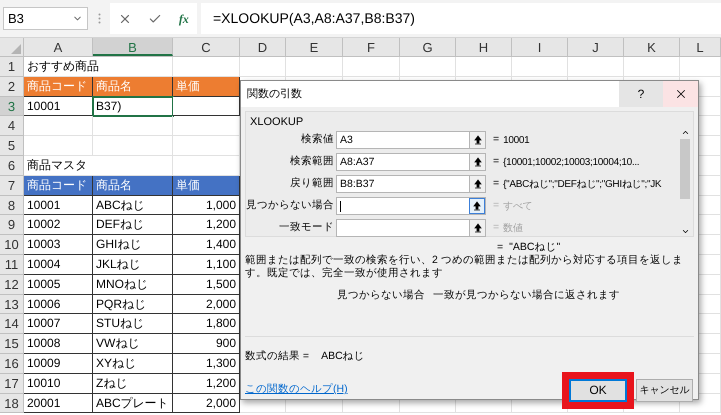  What do you see at coordinates (12, 304) in the screenshot?
I see `row-header: 13` at bounding box center [12, 304].